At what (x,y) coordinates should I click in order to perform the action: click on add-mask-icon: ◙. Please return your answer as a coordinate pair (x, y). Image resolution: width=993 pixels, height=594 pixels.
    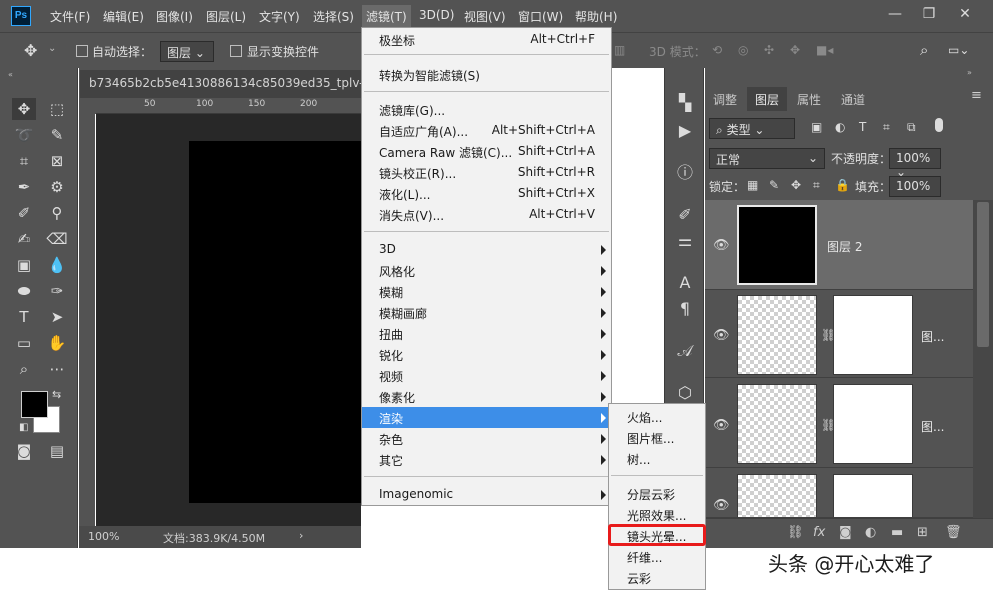
    Looking at the image, I should click on (845, 532).